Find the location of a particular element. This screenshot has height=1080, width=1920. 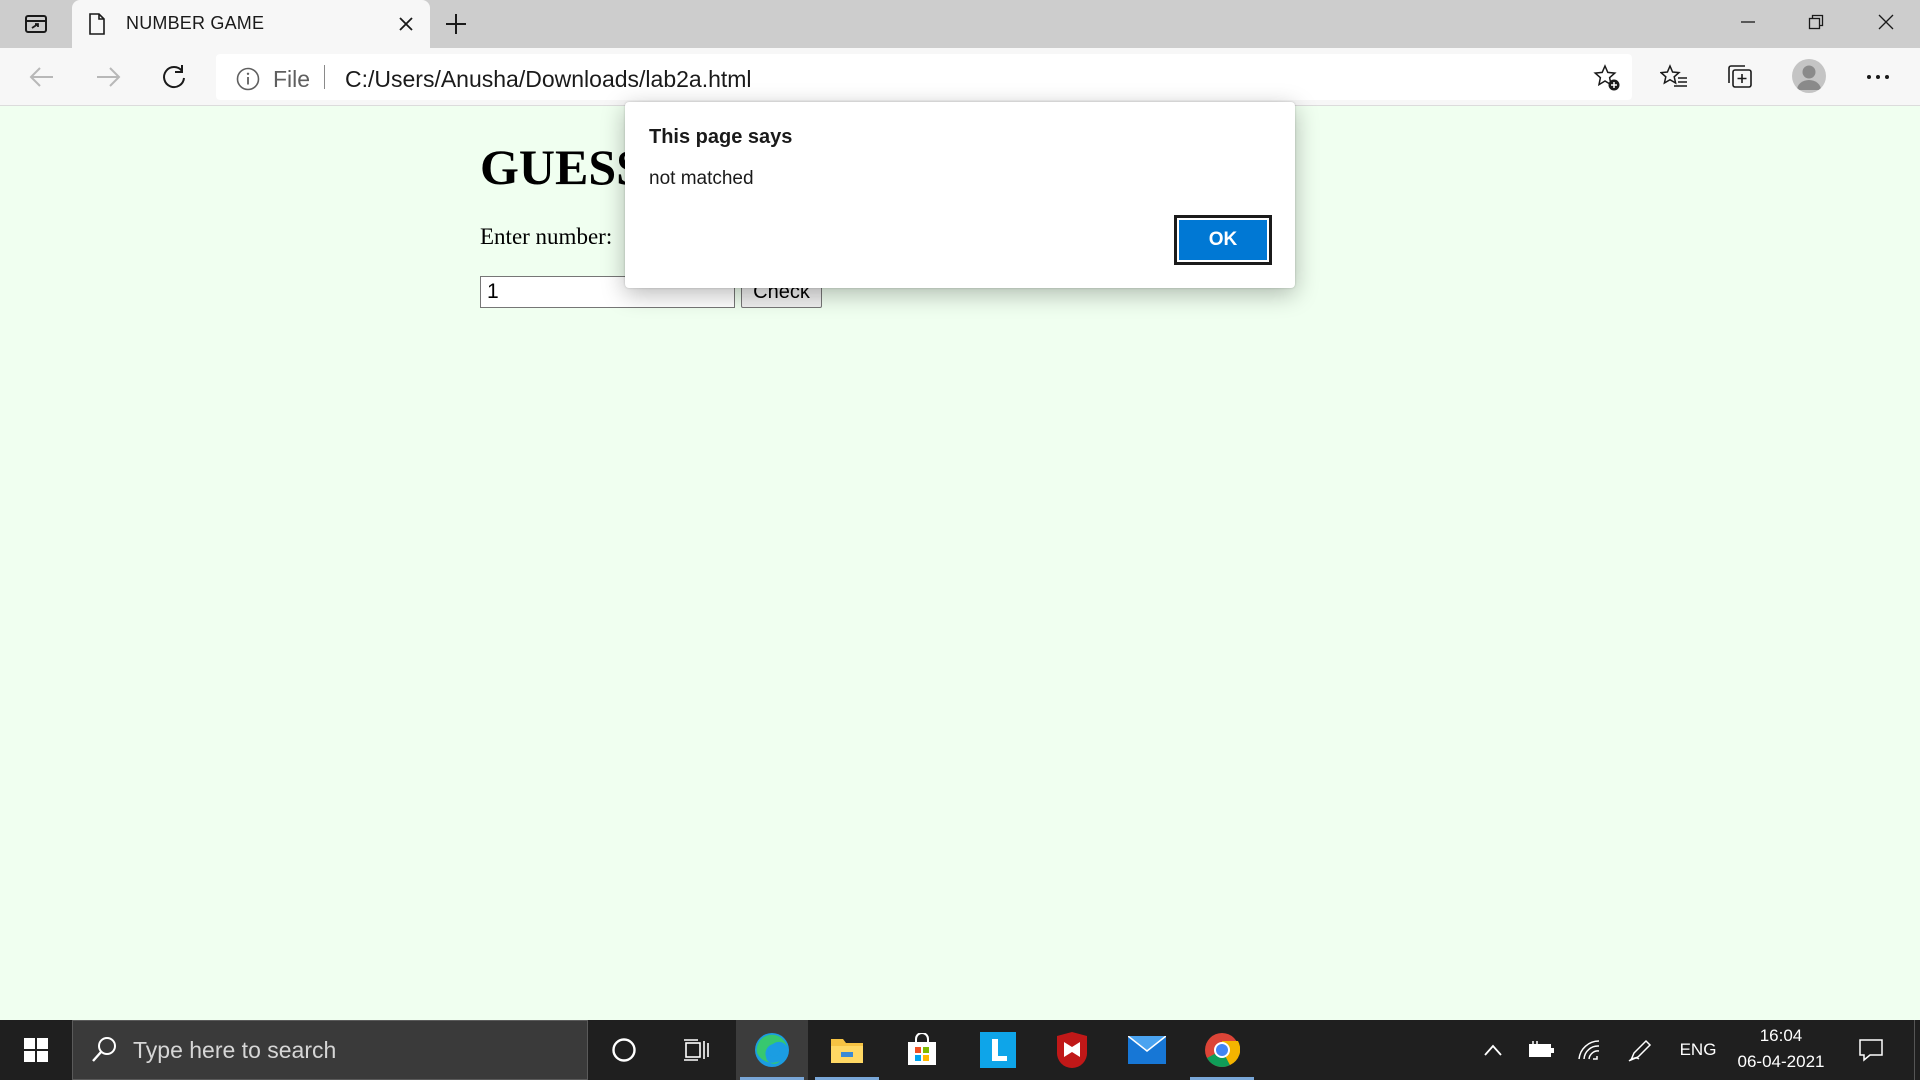

scheme-label: File is located at coordinates (292, 79).